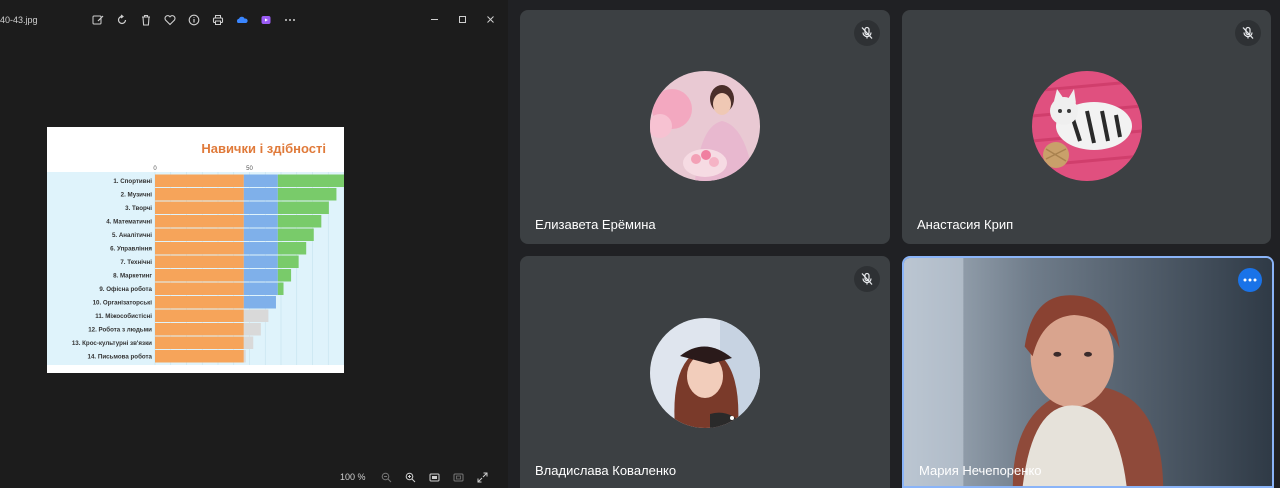  Describe the element at coordinates (155, 169) in the screenshot. I see `chart-tick-label: 0` at that location.